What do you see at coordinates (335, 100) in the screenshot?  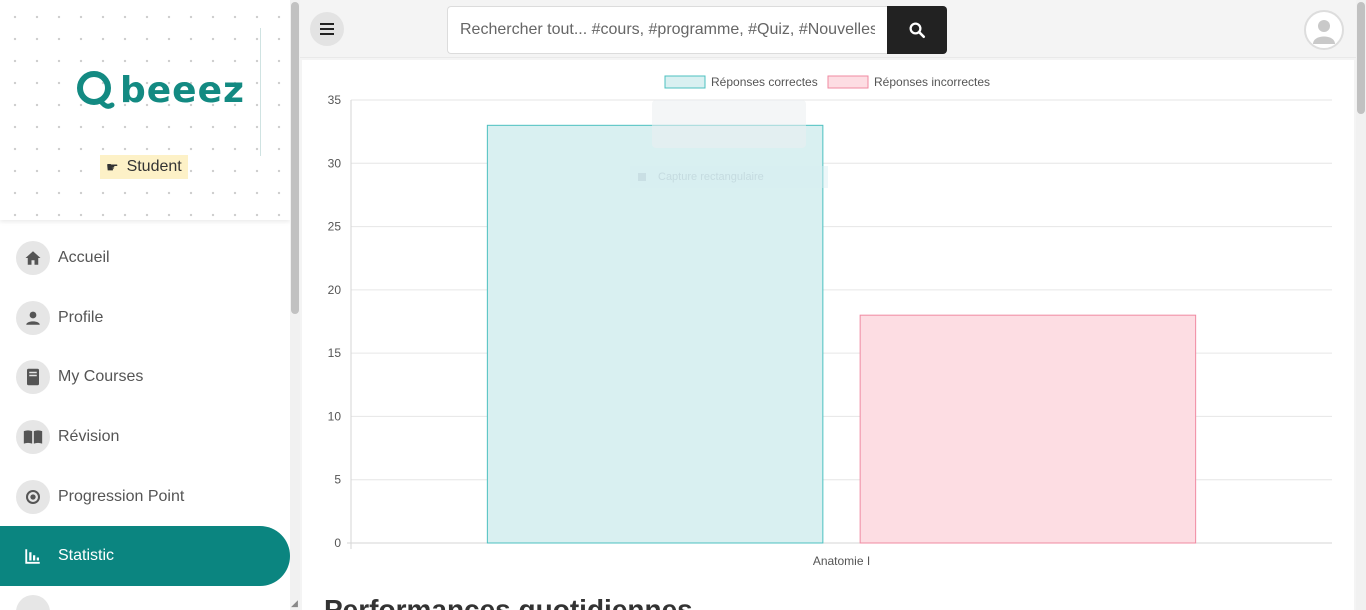 I see `y-tick-label: 35` at bounding box center [335, 100].